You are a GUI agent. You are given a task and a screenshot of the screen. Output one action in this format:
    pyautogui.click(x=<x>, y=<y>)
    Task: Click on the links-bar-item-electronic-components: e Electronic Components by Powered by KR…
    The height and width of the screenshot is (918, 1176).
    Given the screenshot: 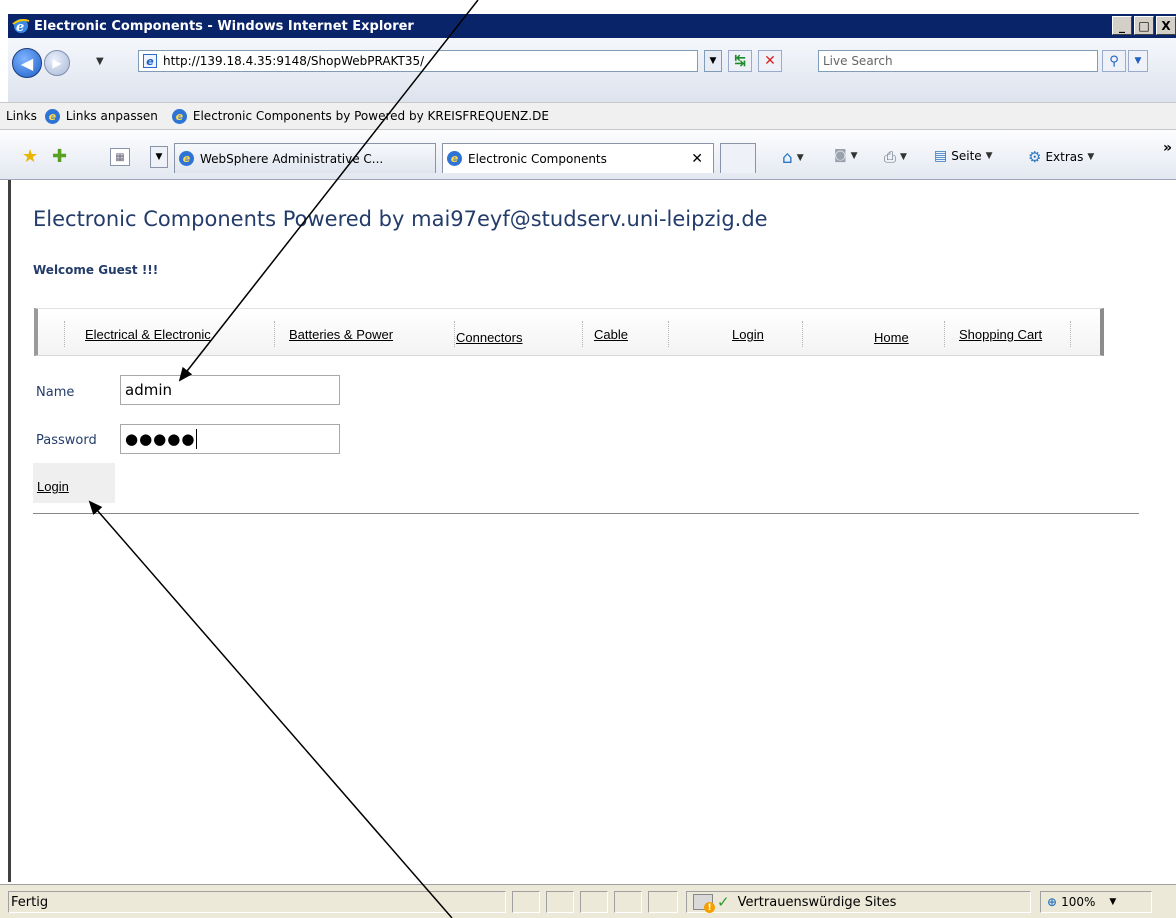 What is the action you would take?
    pyautogui.click(x=360, y=116)
    